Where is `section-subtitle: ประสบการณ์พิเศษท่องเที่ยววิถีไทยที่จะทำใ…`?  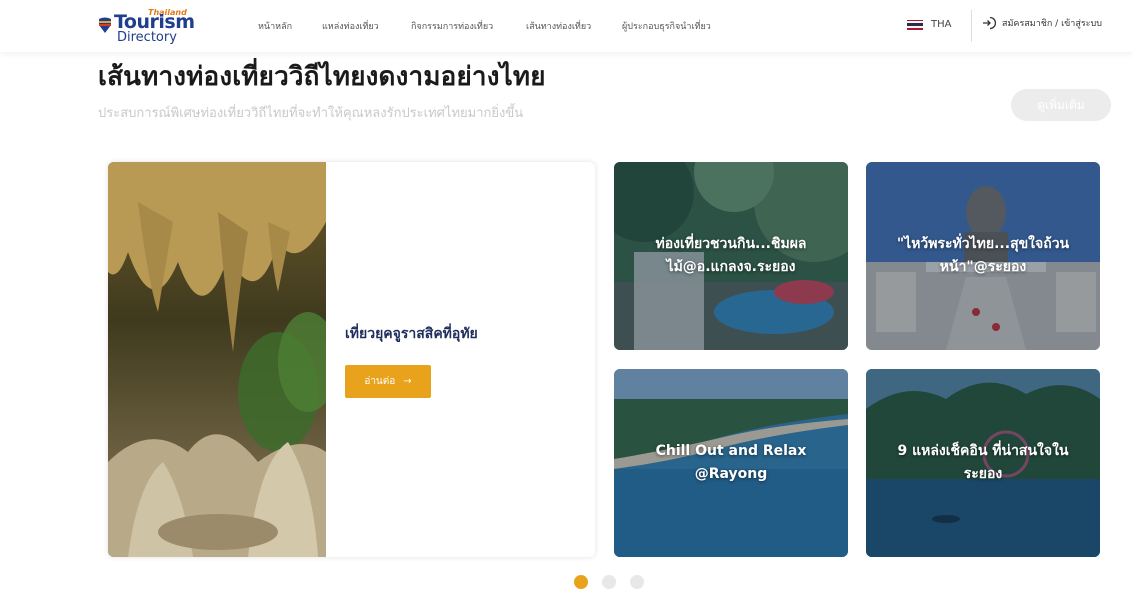
section-subtitle: ประสบการณ์พิเศษท่องเที่ยววิถีไทยที่จะทำใ… is located at coordinates (311, 113).